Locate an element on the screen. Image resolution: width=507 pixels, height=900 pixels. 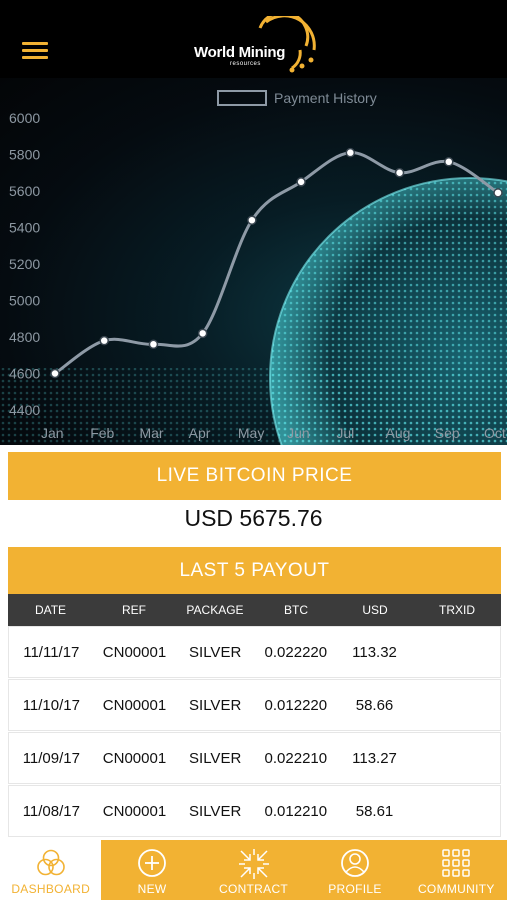
app-header: World Mining resources is located at coordinates (253, 39).